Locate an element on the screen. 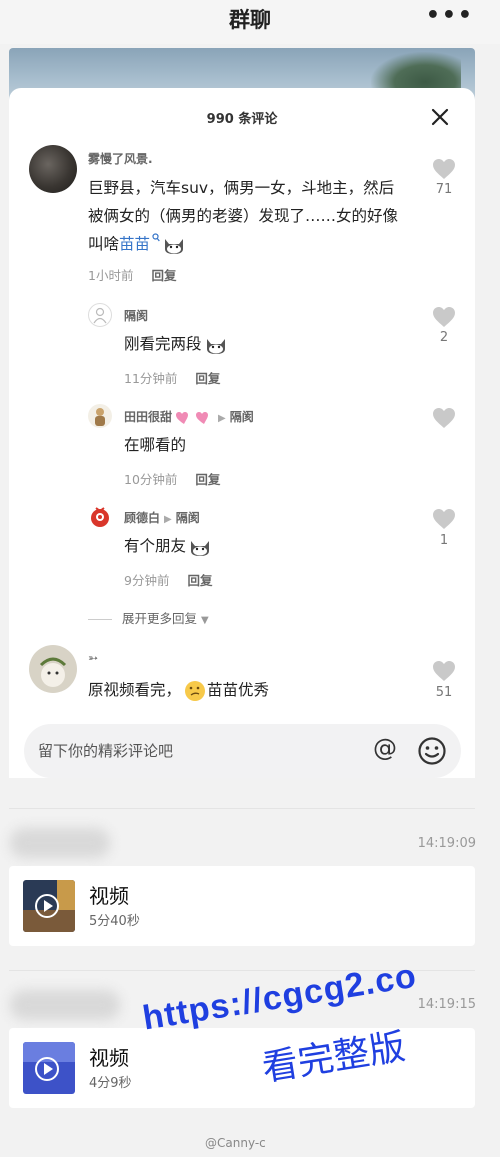 Image resolution: width=500 pixels, height=1157 pixels. video-duration: 4分9秒 is located at coordinates (110, 1083).